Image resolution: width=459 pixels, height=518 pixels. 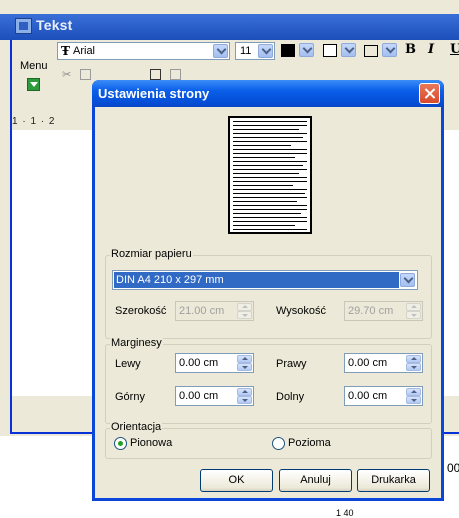 What do you see at coordinates (301, 311) in the screenshot?
I see `height-label: Wysokość` at bounding box center [301, 311].